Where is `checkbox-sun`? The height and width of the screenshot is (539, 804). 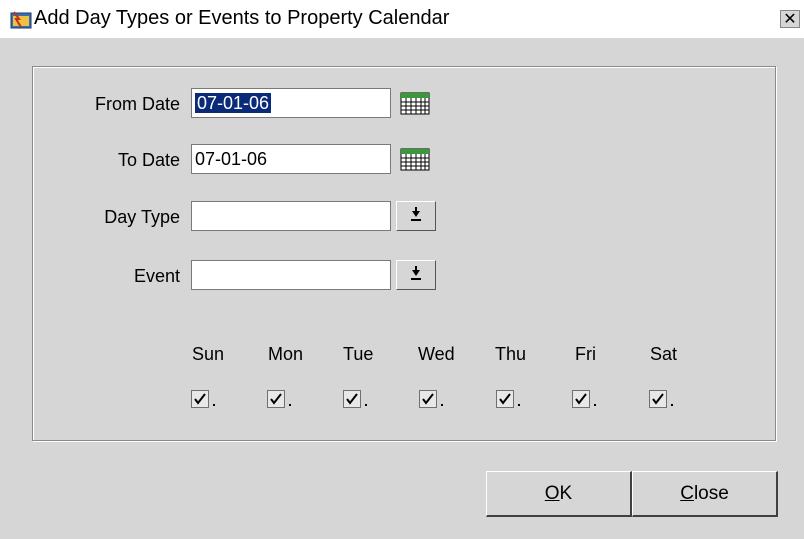
checkbox-sun is located at coordinates (200, 399).